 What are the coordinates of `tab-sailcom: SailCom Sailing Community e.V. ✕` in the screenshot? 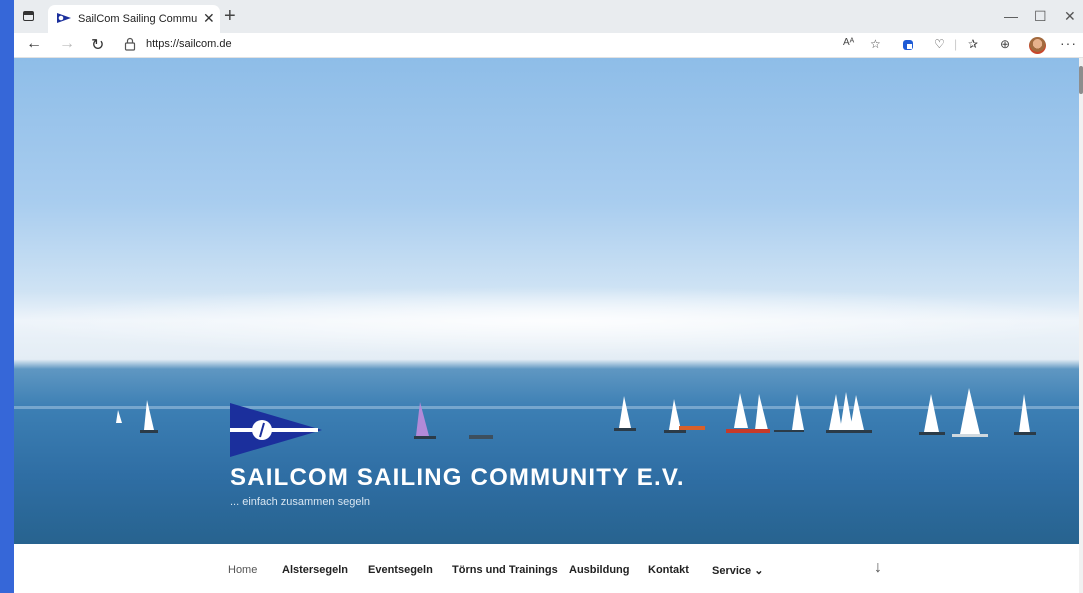 It's located at (134, 19).